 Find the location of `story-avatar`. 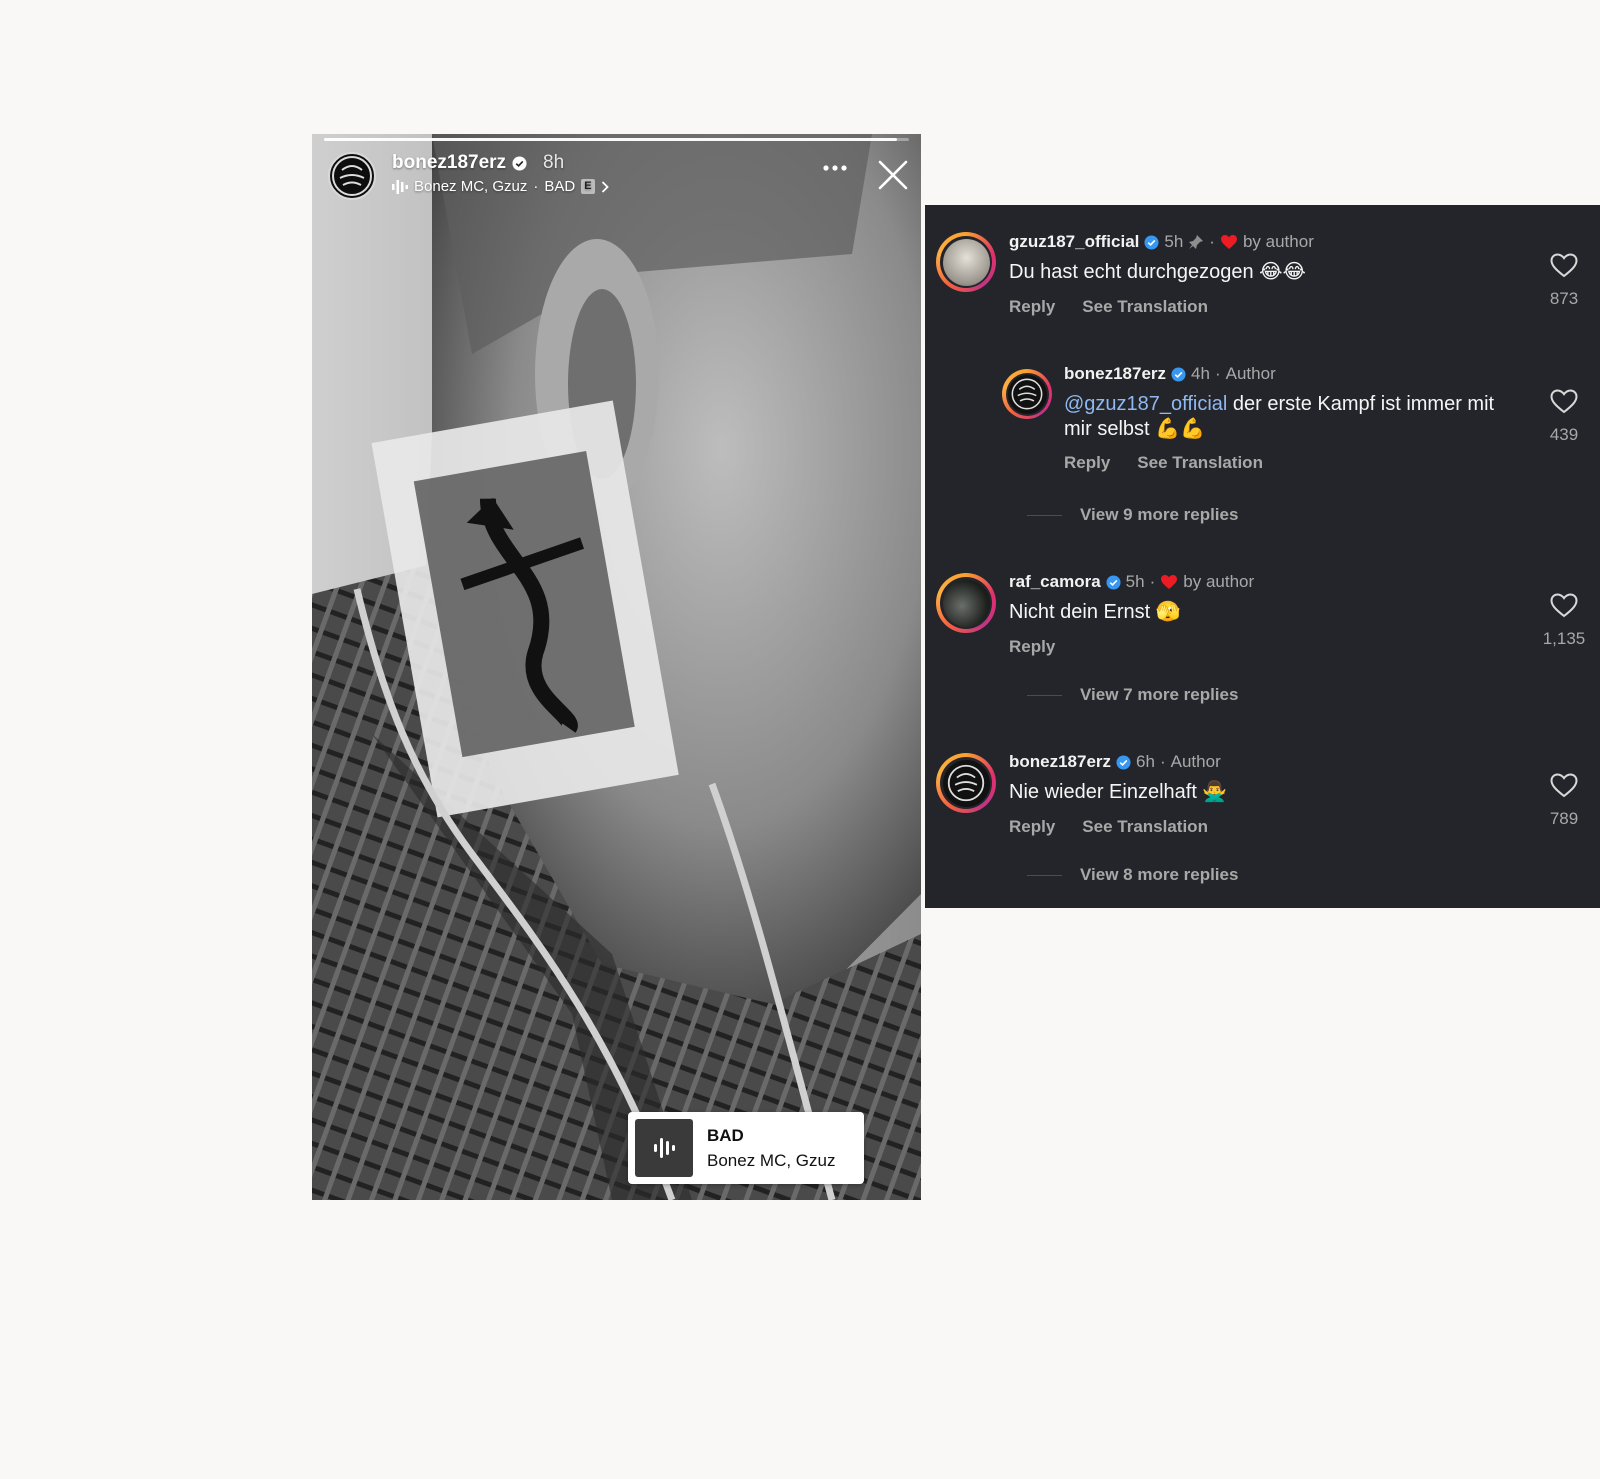

story-avatar is located at coordinates (352, 176).